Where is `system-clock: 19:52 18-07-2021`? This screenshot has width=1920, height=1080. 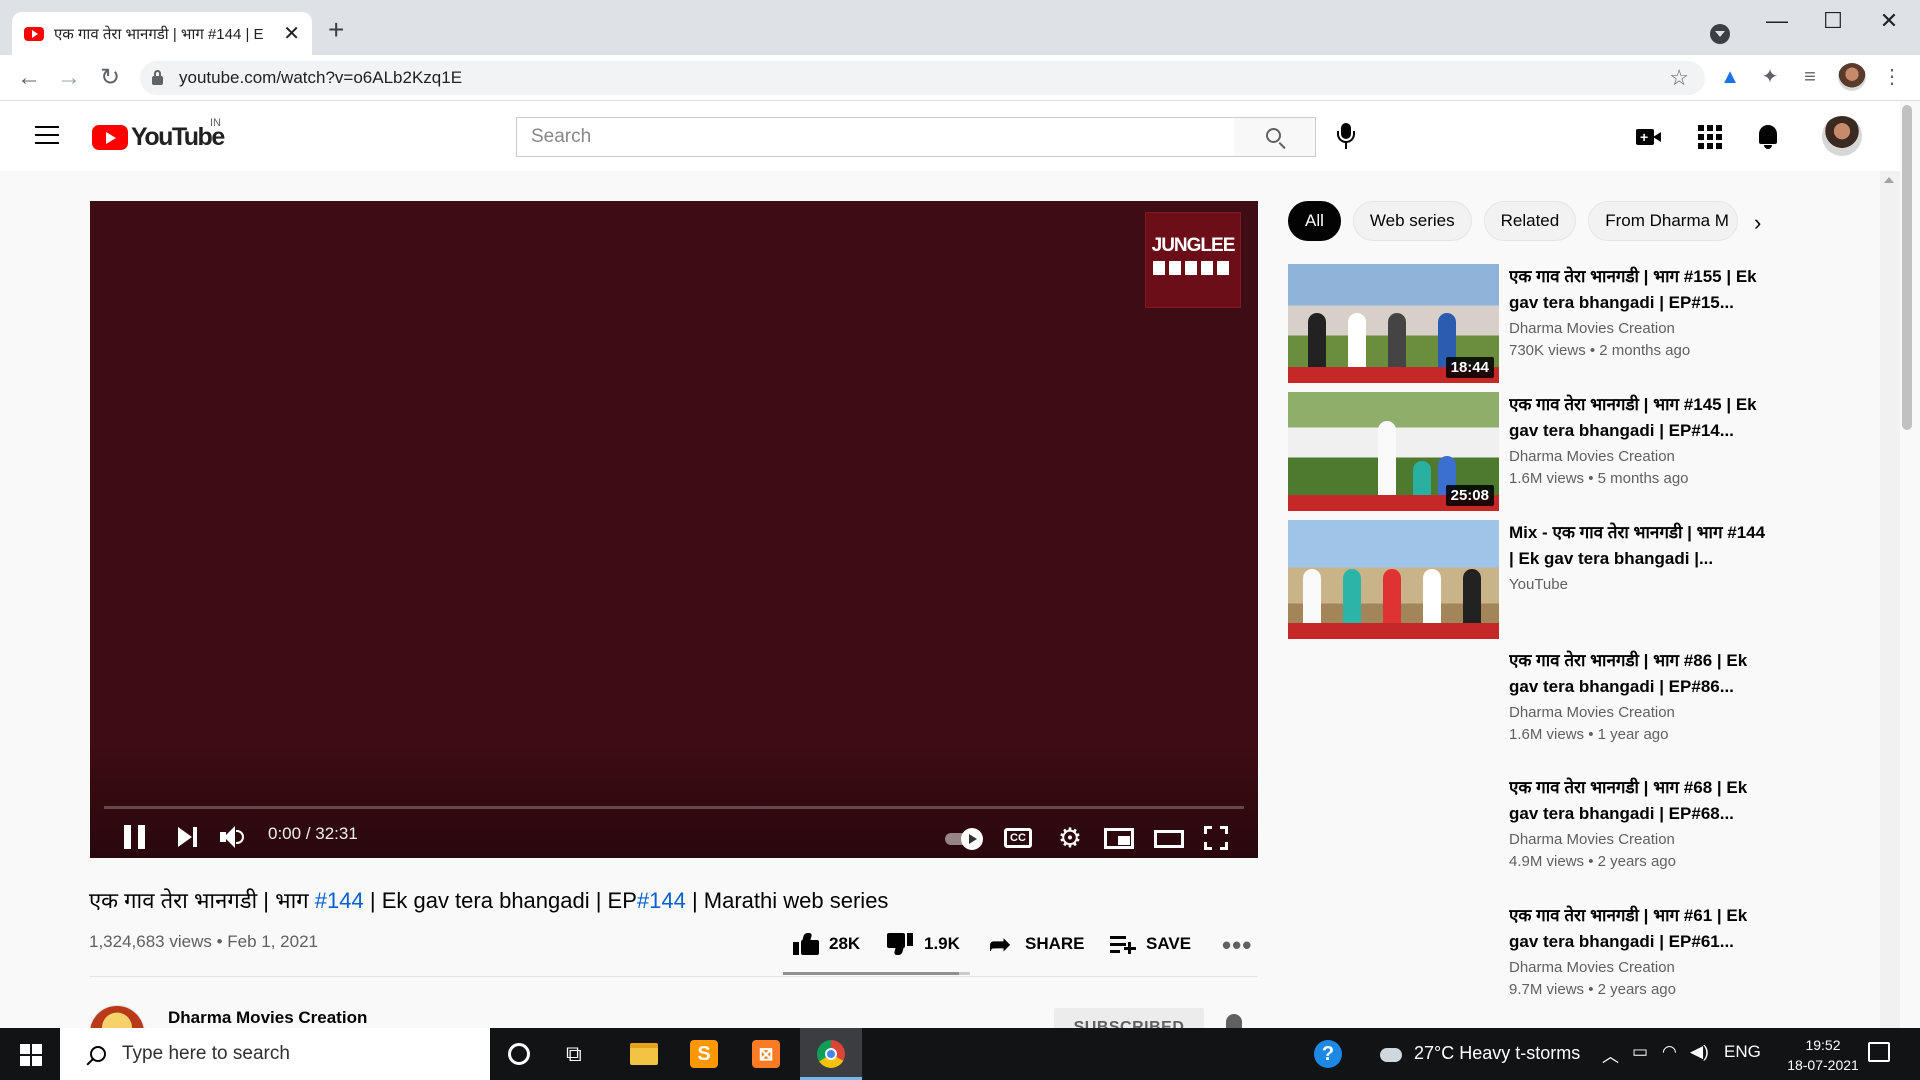
system-clock: 19:52 18-07-2021 is located at coordinates (1823, 1055).